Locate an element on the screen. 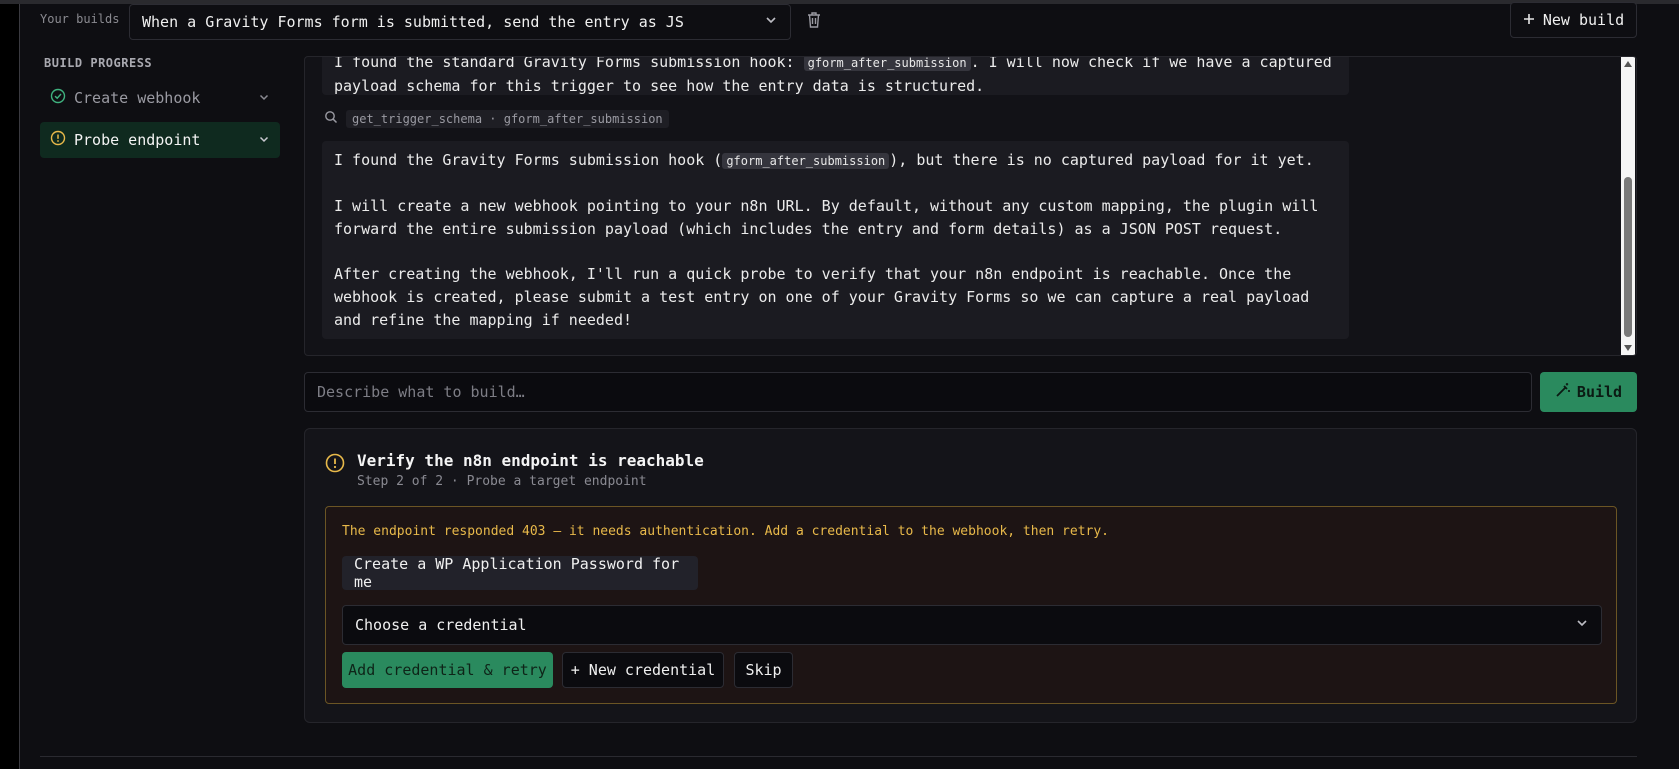 This screenshot has width=1679, height=769. sidebar-item-probe-endpoint: Probe endpoint is located at coordinates (160, 140).